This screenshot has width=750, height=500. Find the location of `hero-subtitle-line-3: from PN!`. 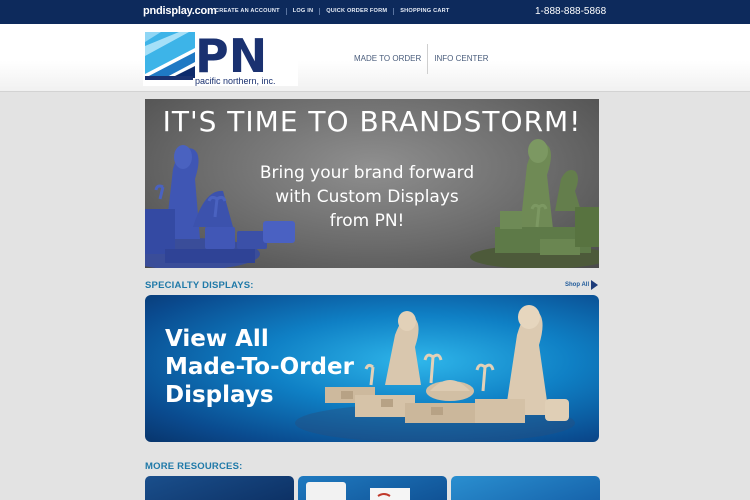

hero-subtitle-line-3: from PN! is located at coordinates (367, 221).